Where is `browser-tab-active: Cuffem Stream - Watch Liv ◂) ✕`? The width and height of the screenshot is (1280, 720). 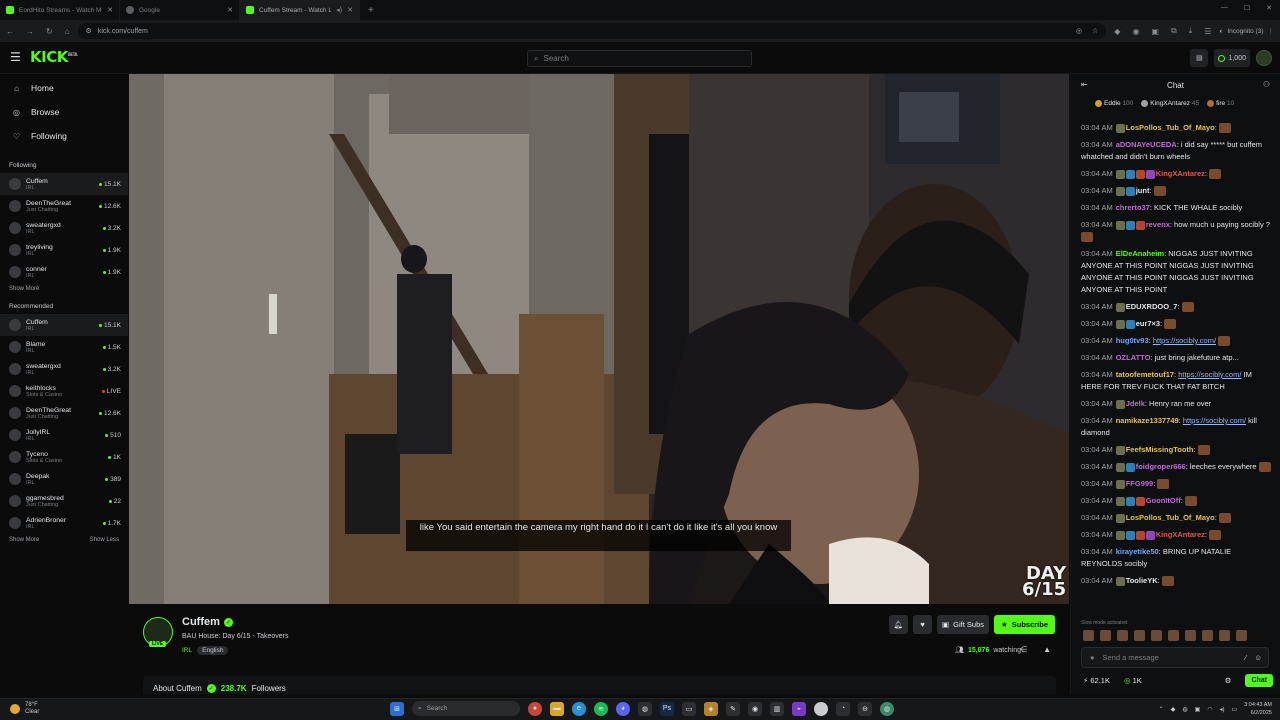
browser-tab-active: Cuffem Stream - Watch Liv ◂) ✕ is located at coordinates (300, 10).